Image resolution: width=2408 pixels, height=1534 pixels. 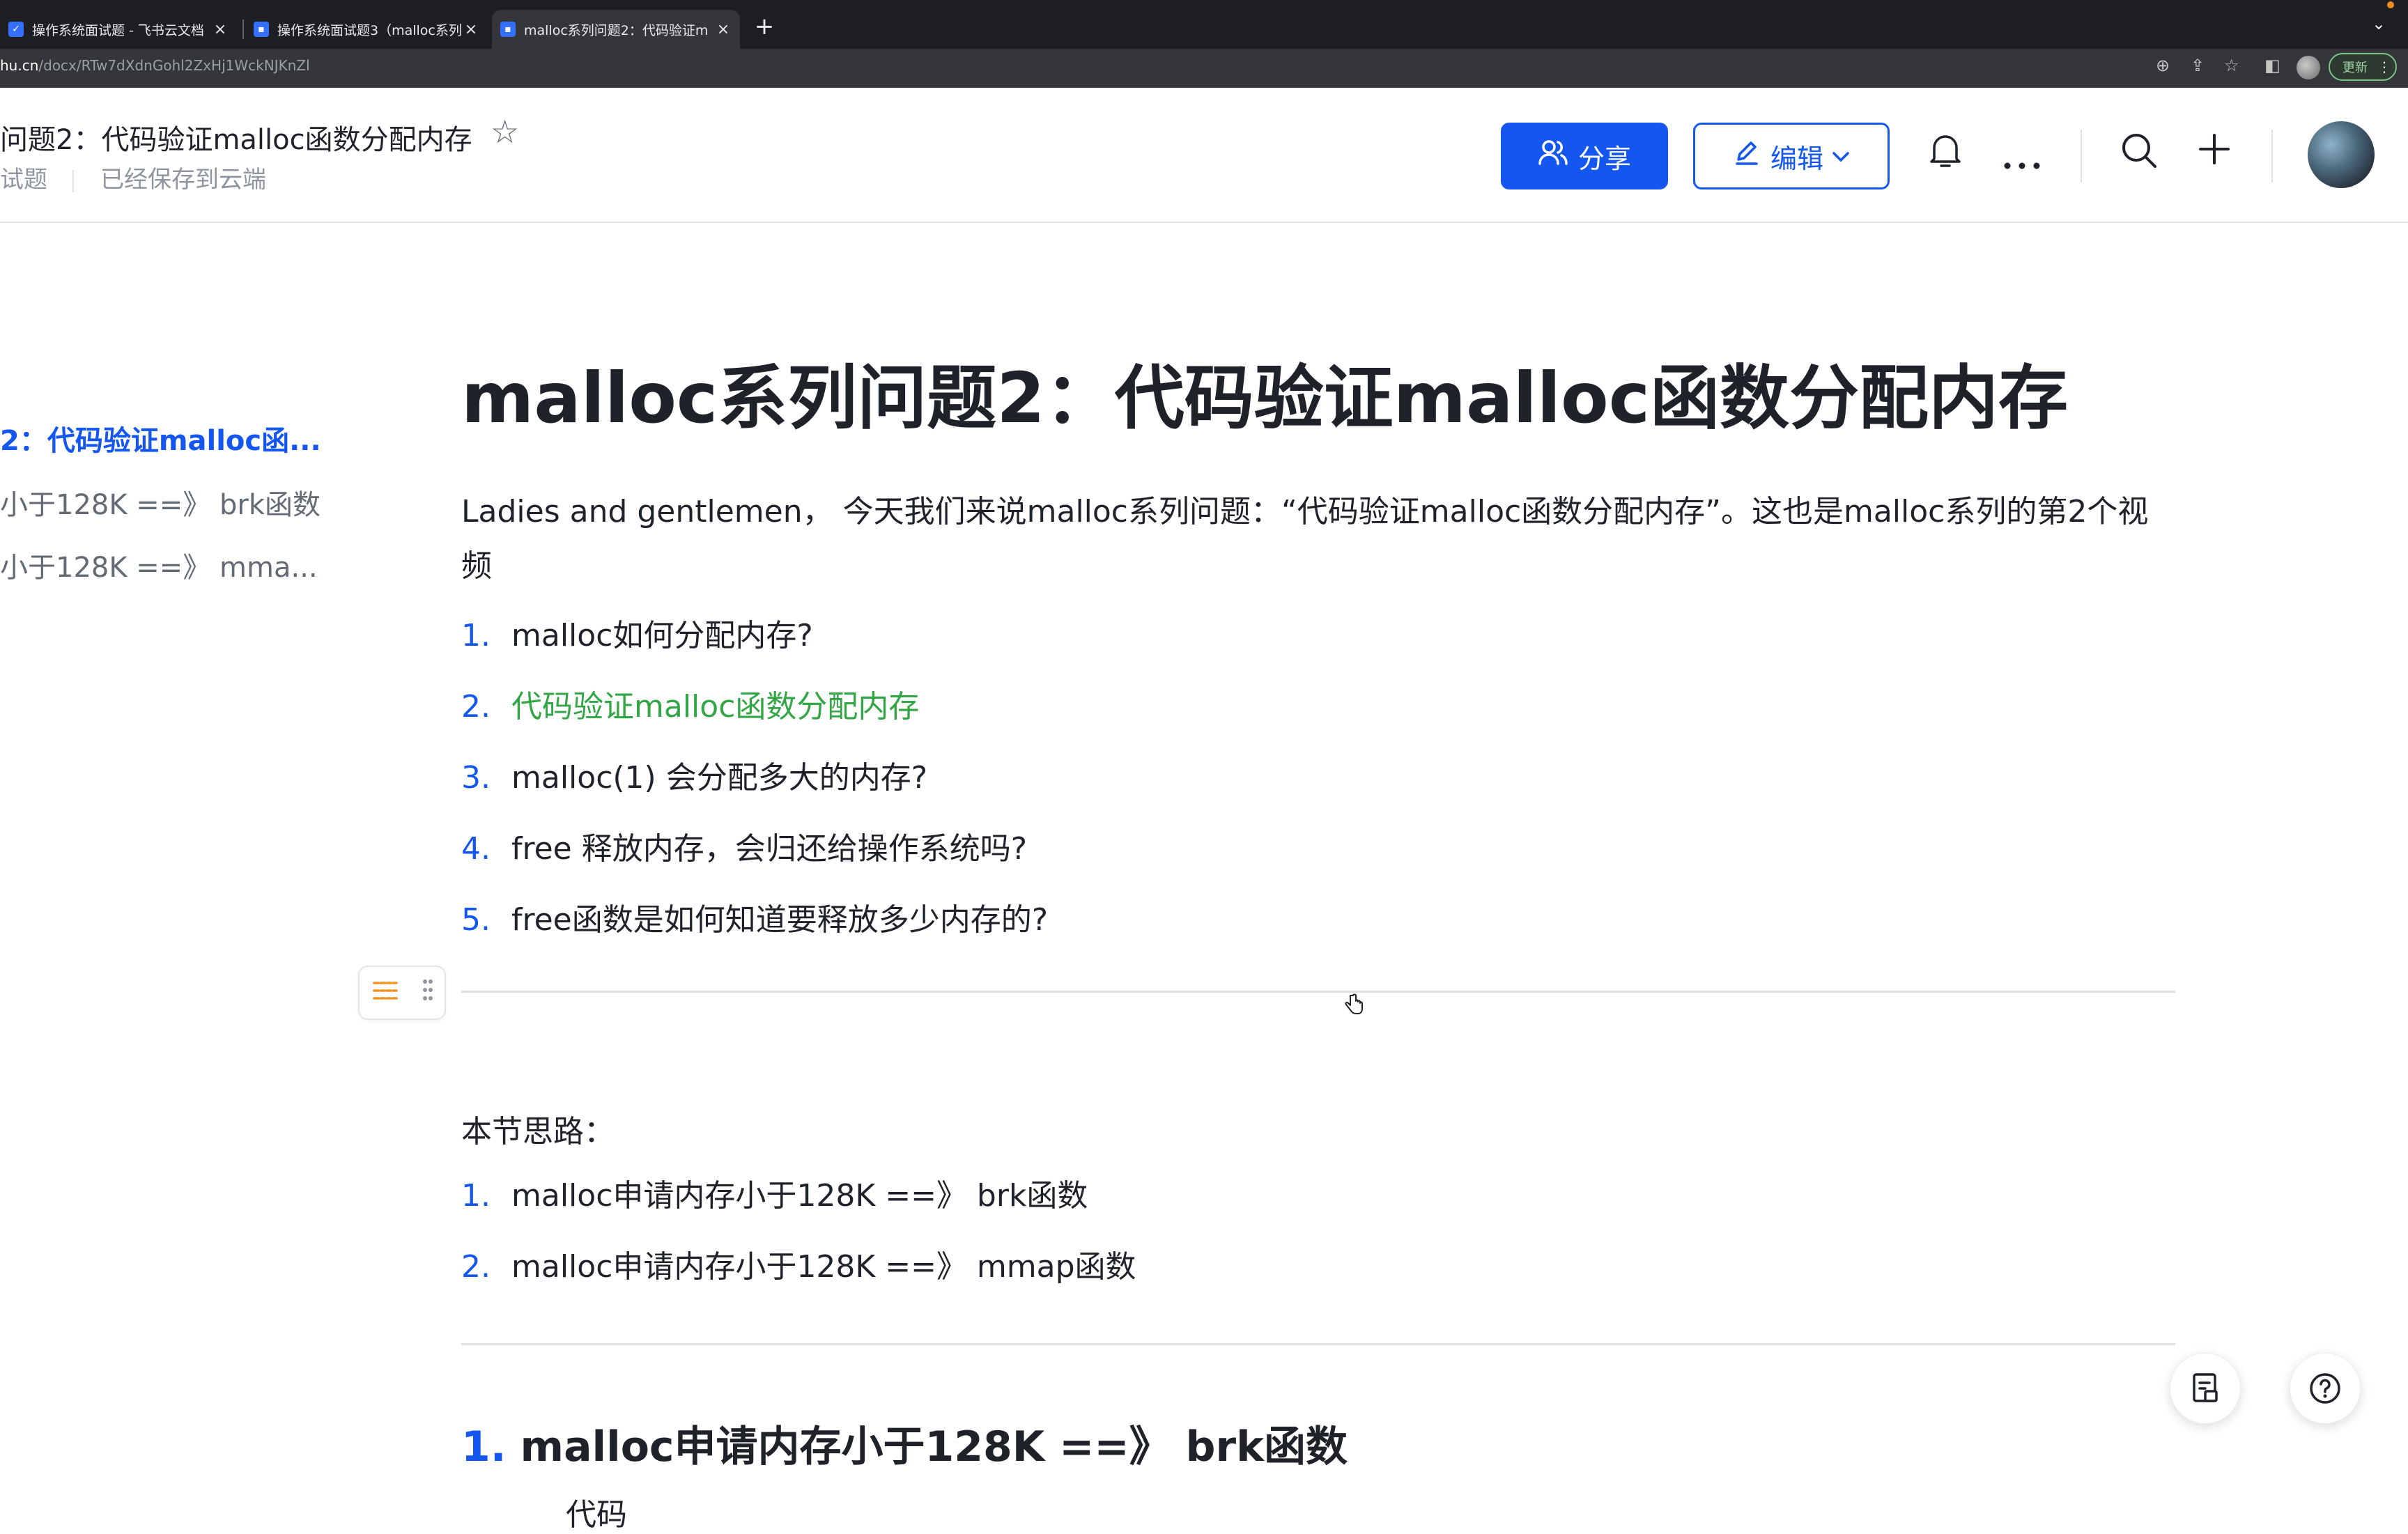 I want to click on share-label: 分享, so click(x=1604, y=158).